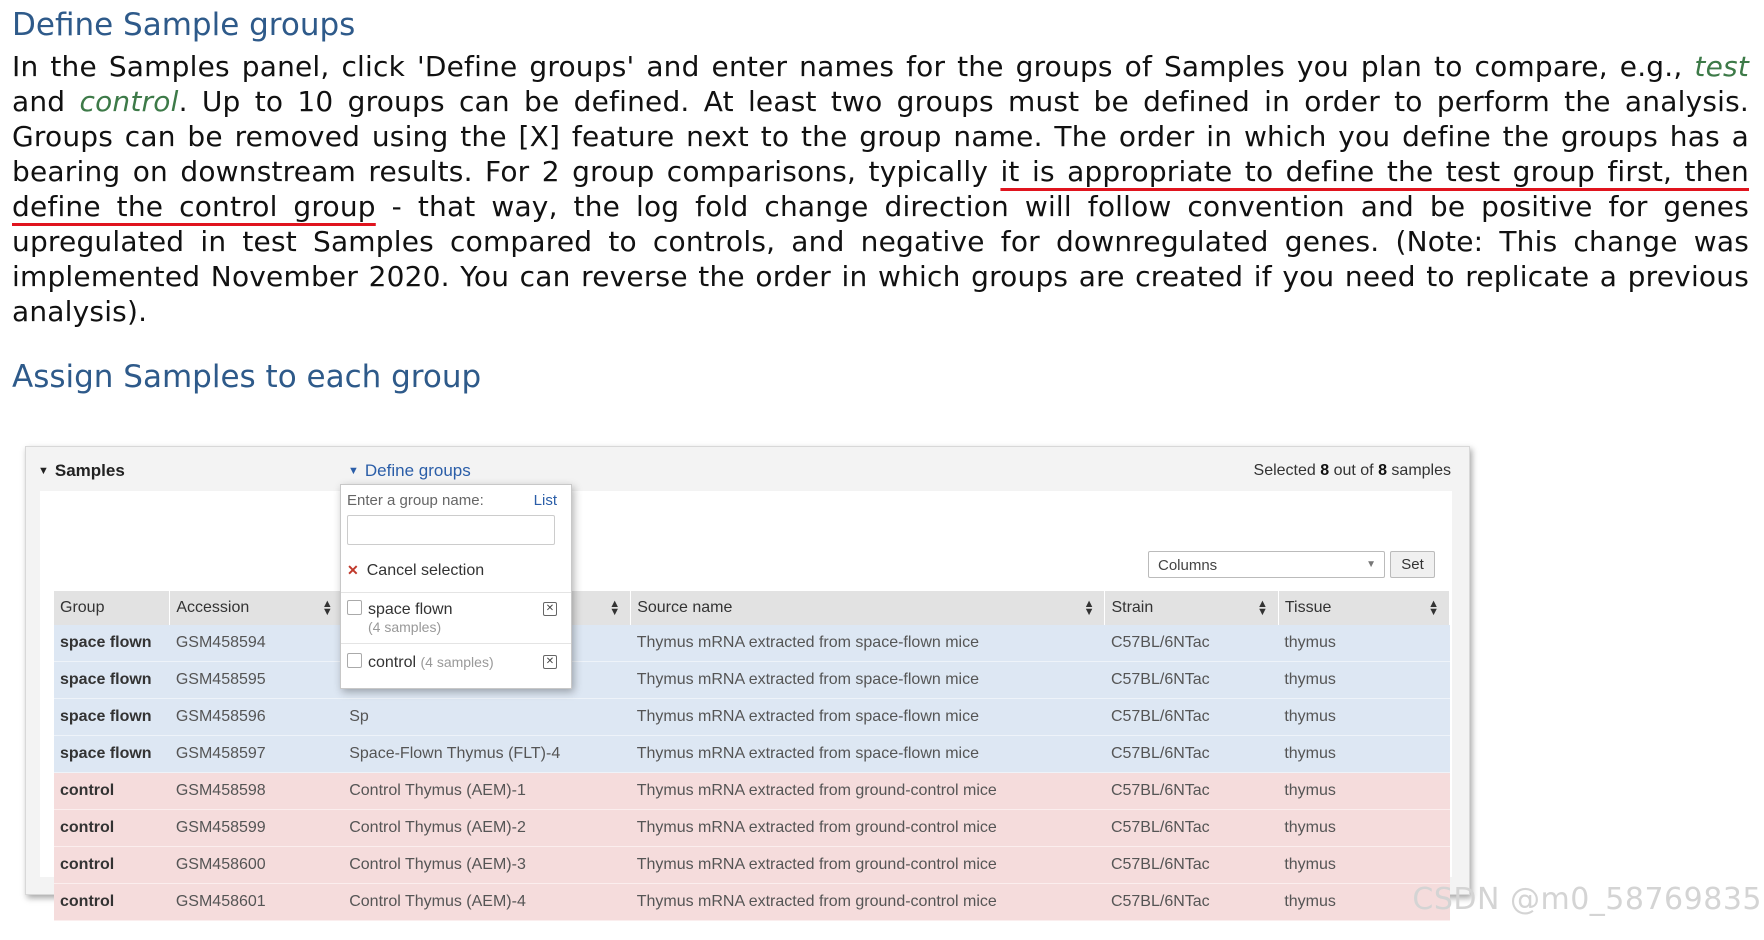 The image size is (1764, 940). I want to click on group-name-input, so click(451, 530).